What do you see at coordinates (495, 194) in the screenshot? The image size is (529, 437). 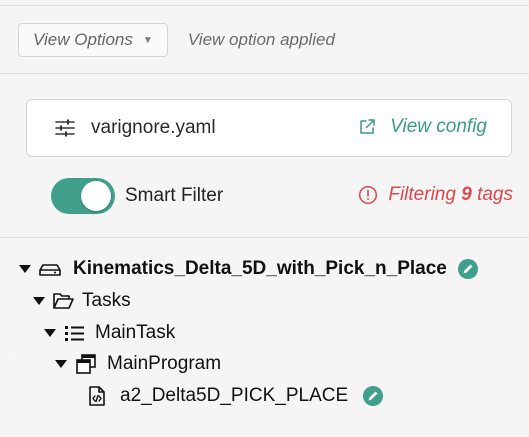 I see `filter-status-suffix: tags` at bounding box center [495, 194].